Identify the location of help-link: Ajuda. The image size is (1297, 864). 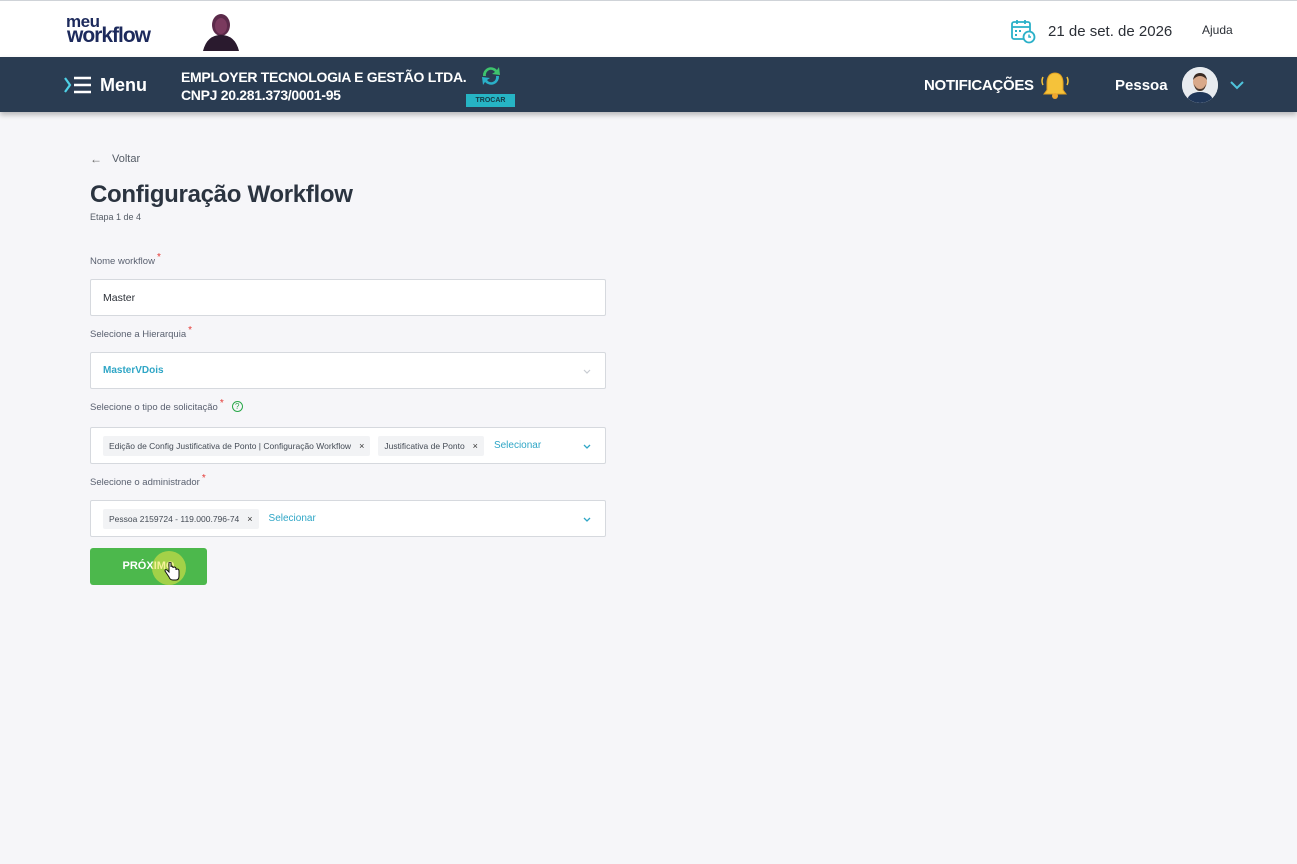
(1217, 30).